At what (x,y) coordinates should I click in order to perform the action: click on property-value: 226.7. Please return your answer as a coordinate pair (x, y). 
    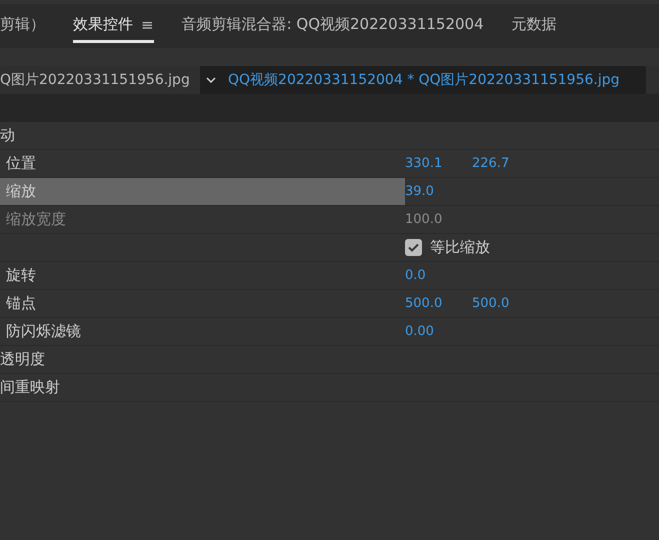
    Looking at the image, I should click on (505, 163).